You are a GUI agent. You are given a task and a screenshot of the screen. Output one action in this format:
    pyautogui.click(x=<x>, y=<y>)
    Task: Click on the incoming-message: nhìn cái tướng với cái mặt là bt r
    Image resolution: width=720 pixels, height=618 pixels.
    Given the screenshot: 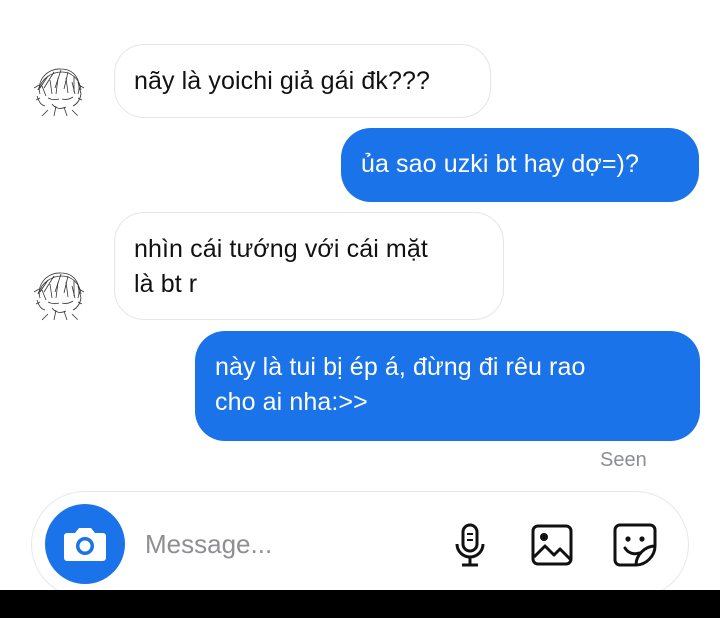 What is the action you would take?
    pyautogui.click(x=309, y=266)
    